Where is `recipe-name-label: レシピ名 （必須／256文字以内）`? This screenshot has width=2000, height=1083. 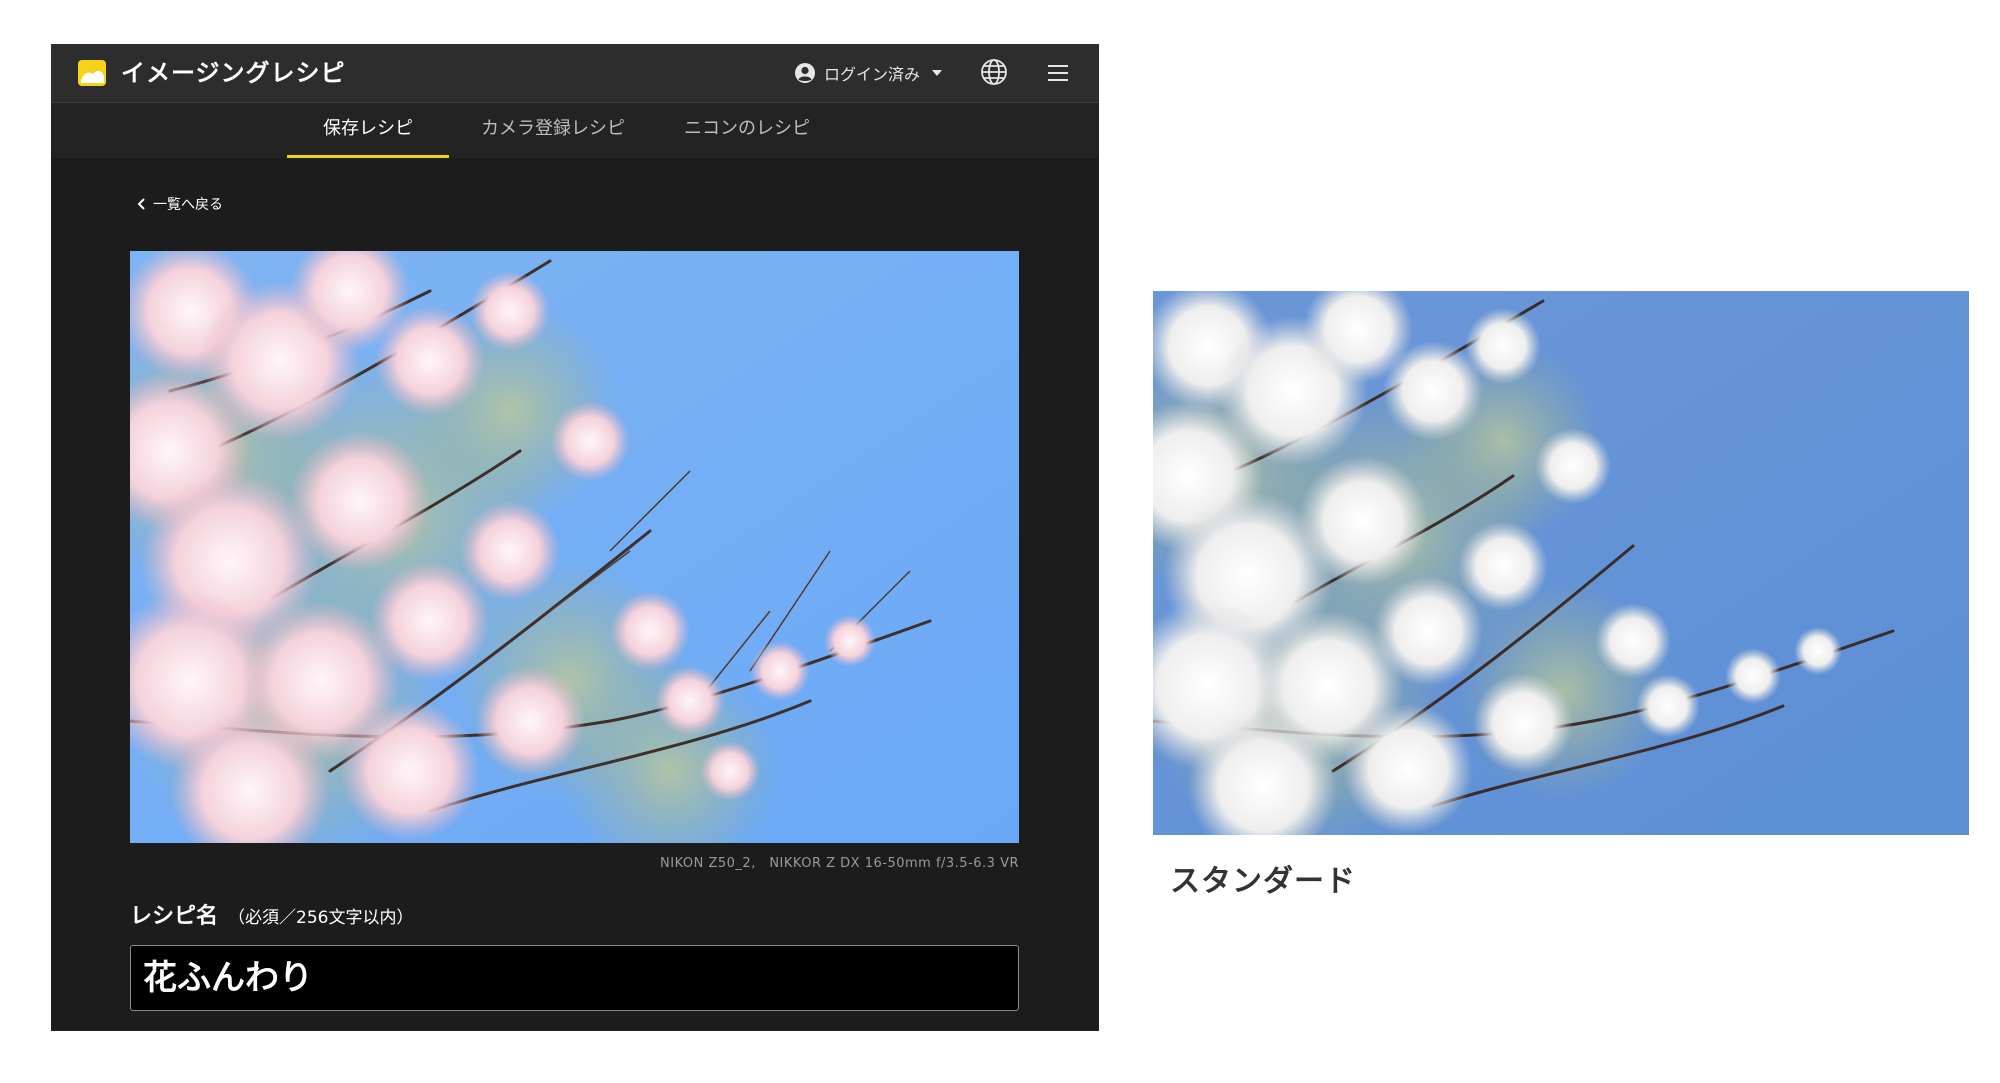
recipe-name-label: レシピ名 （必須／256文字以内） is located at coordinates (271, 914).